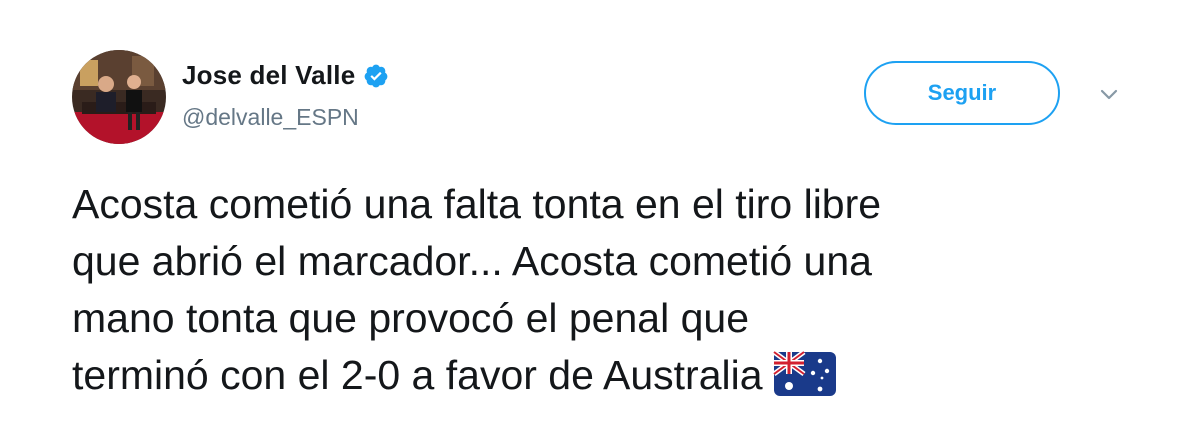  What do you see at coordinates (1109, 94) in the screenshot?
I see `chevron-down-icon` at bounding box center [1109, 94].